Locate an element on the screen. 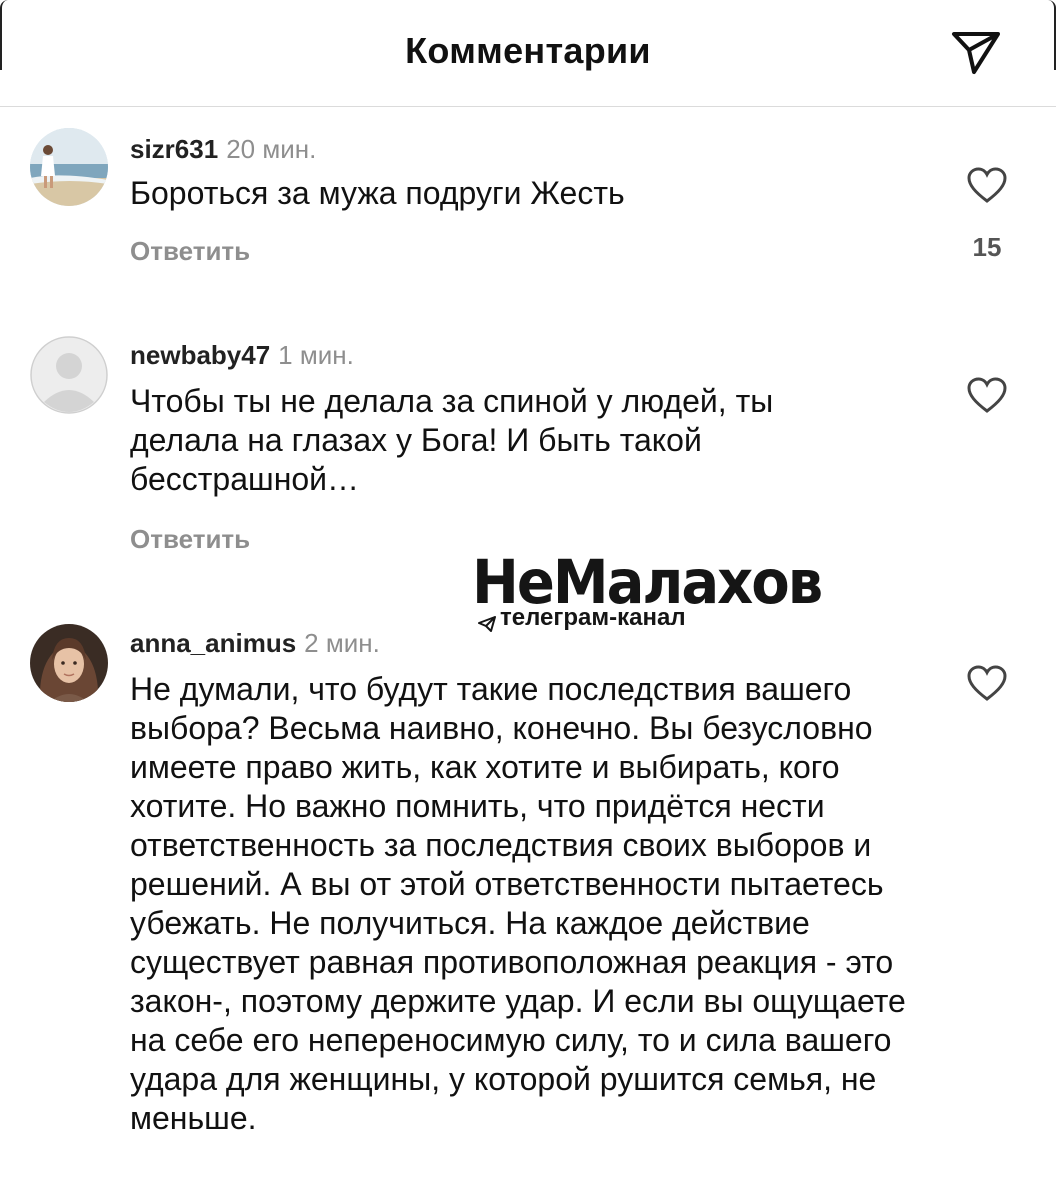  comments-header: Комментарии is located at coordinates (528, 53).